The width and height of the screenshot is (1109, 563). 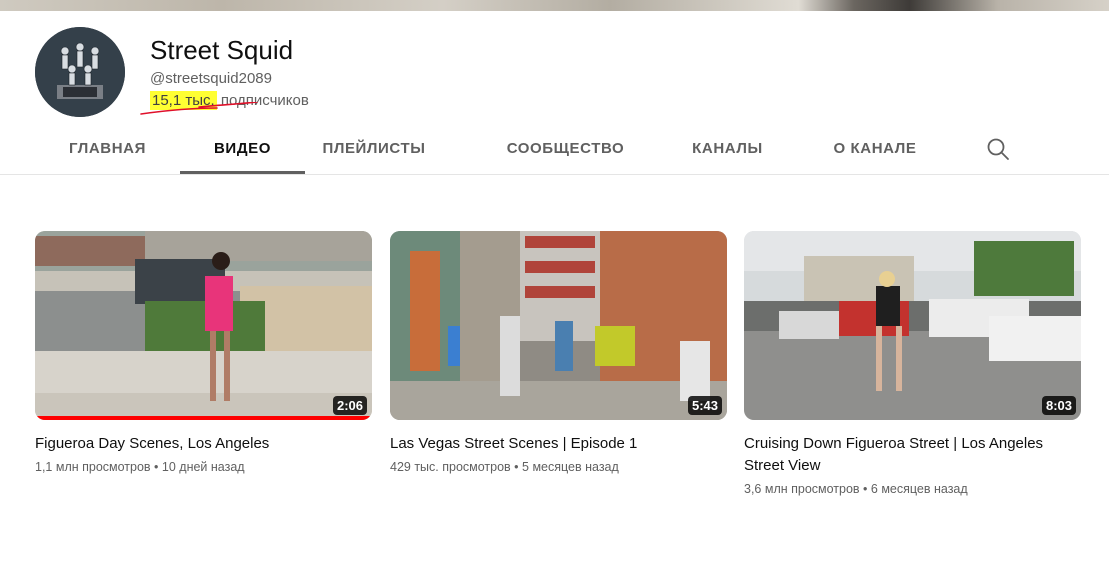 I want to click on video-thumbnail: 8:03, so click(x=912, y=325).